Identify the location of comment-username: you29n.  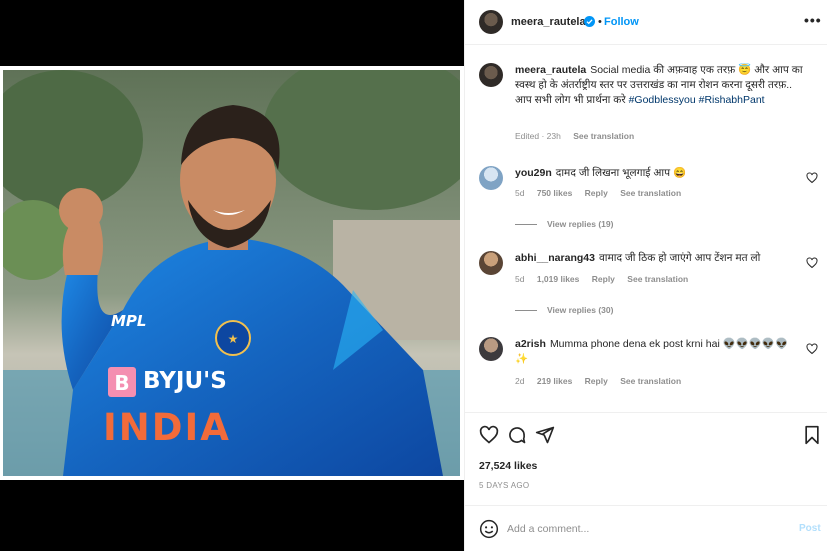
(533, 173).